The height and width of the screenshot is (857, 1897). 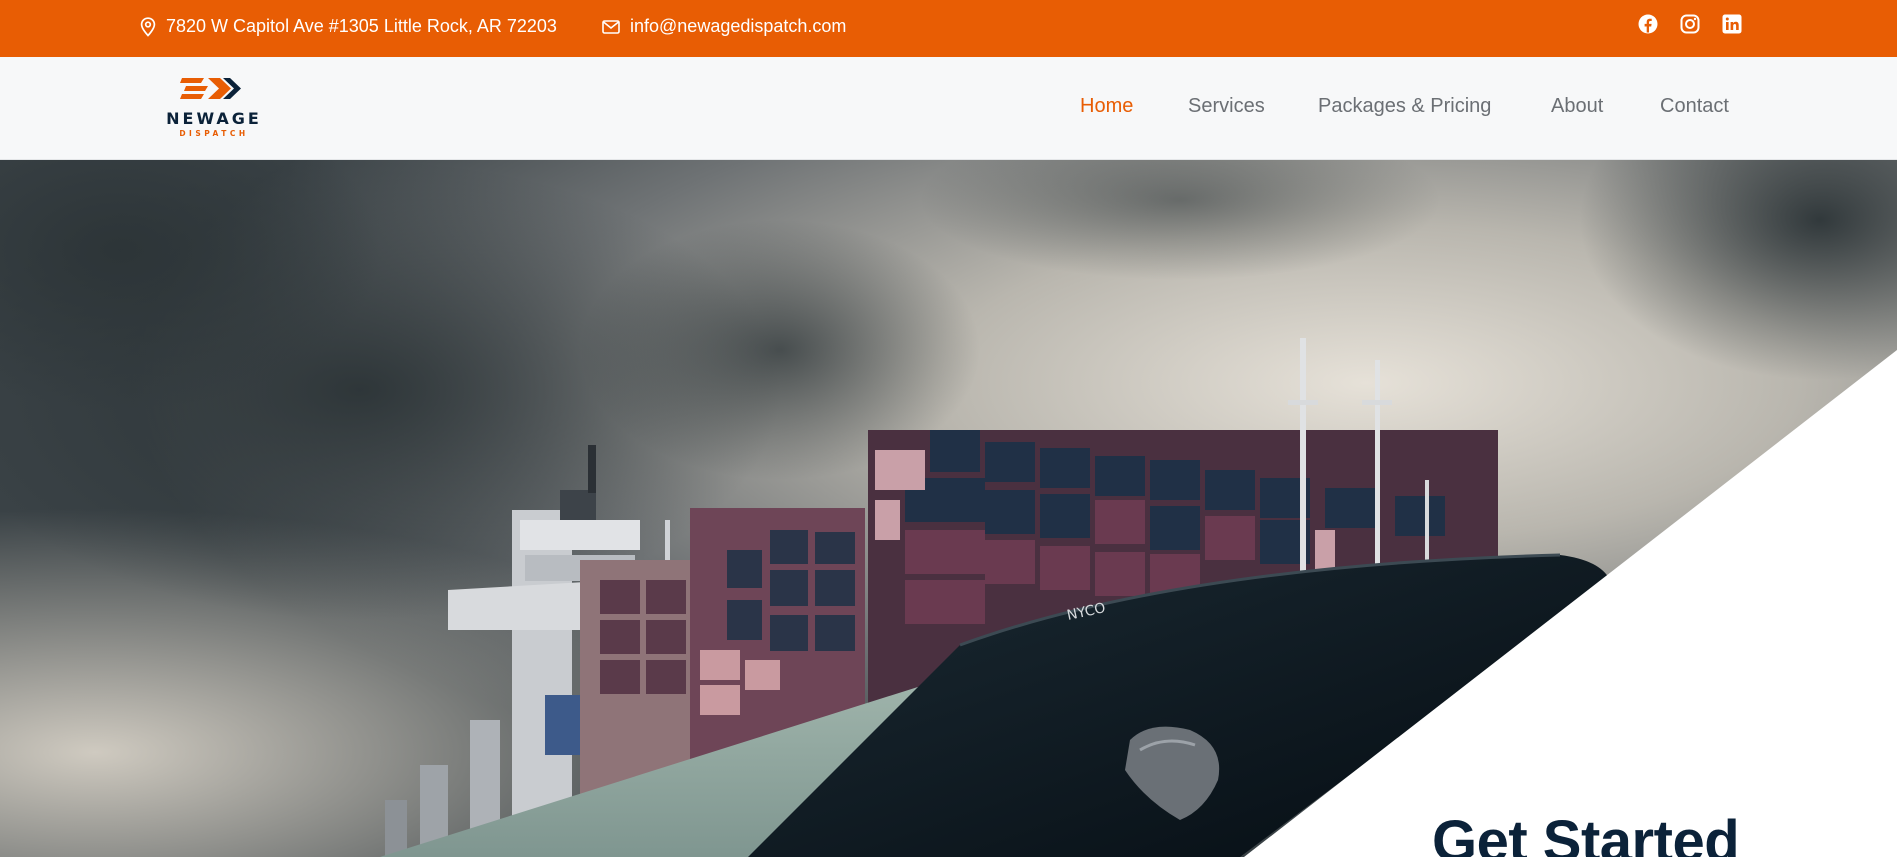 I want to click on brand-name: NEWAGE, so click(x=214, y=118).